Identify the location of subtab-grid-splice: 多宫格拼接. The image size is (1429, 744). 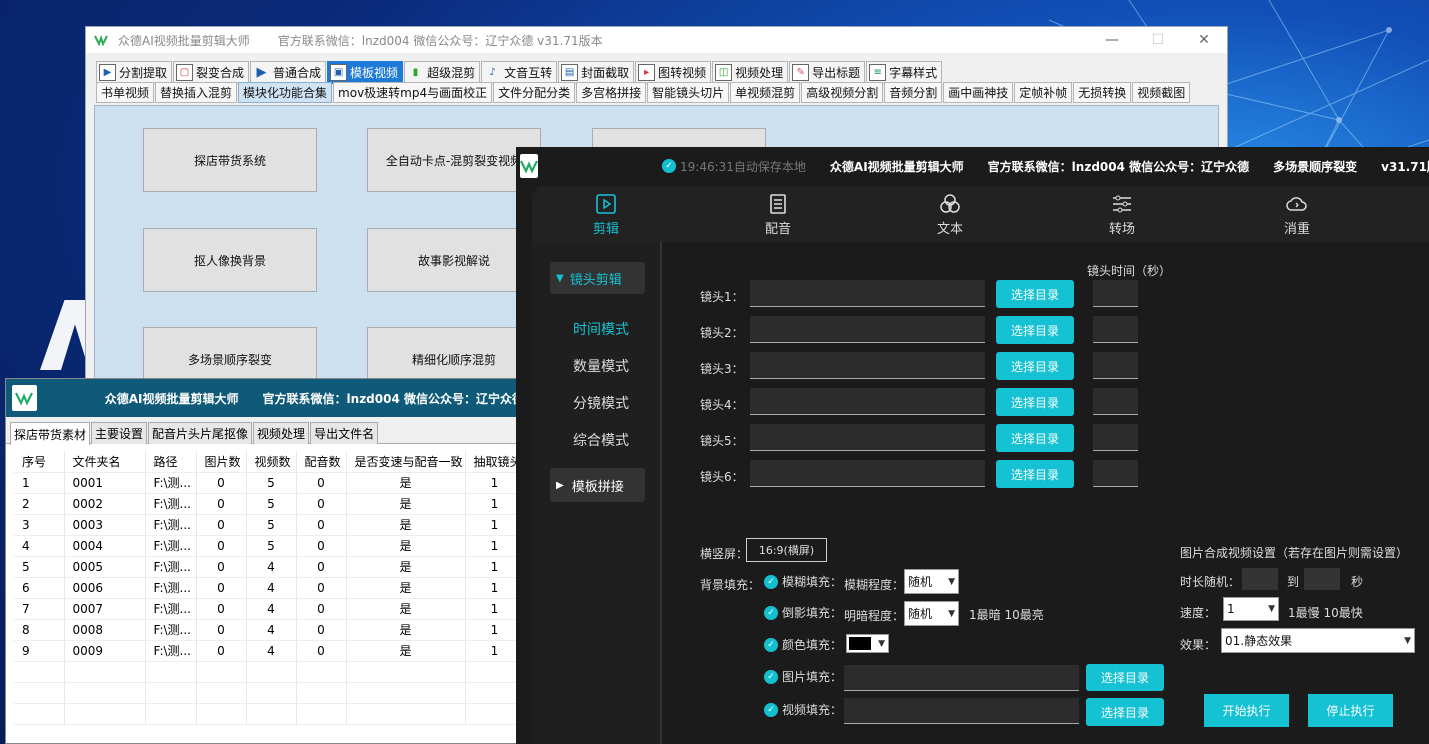
(611, 92).